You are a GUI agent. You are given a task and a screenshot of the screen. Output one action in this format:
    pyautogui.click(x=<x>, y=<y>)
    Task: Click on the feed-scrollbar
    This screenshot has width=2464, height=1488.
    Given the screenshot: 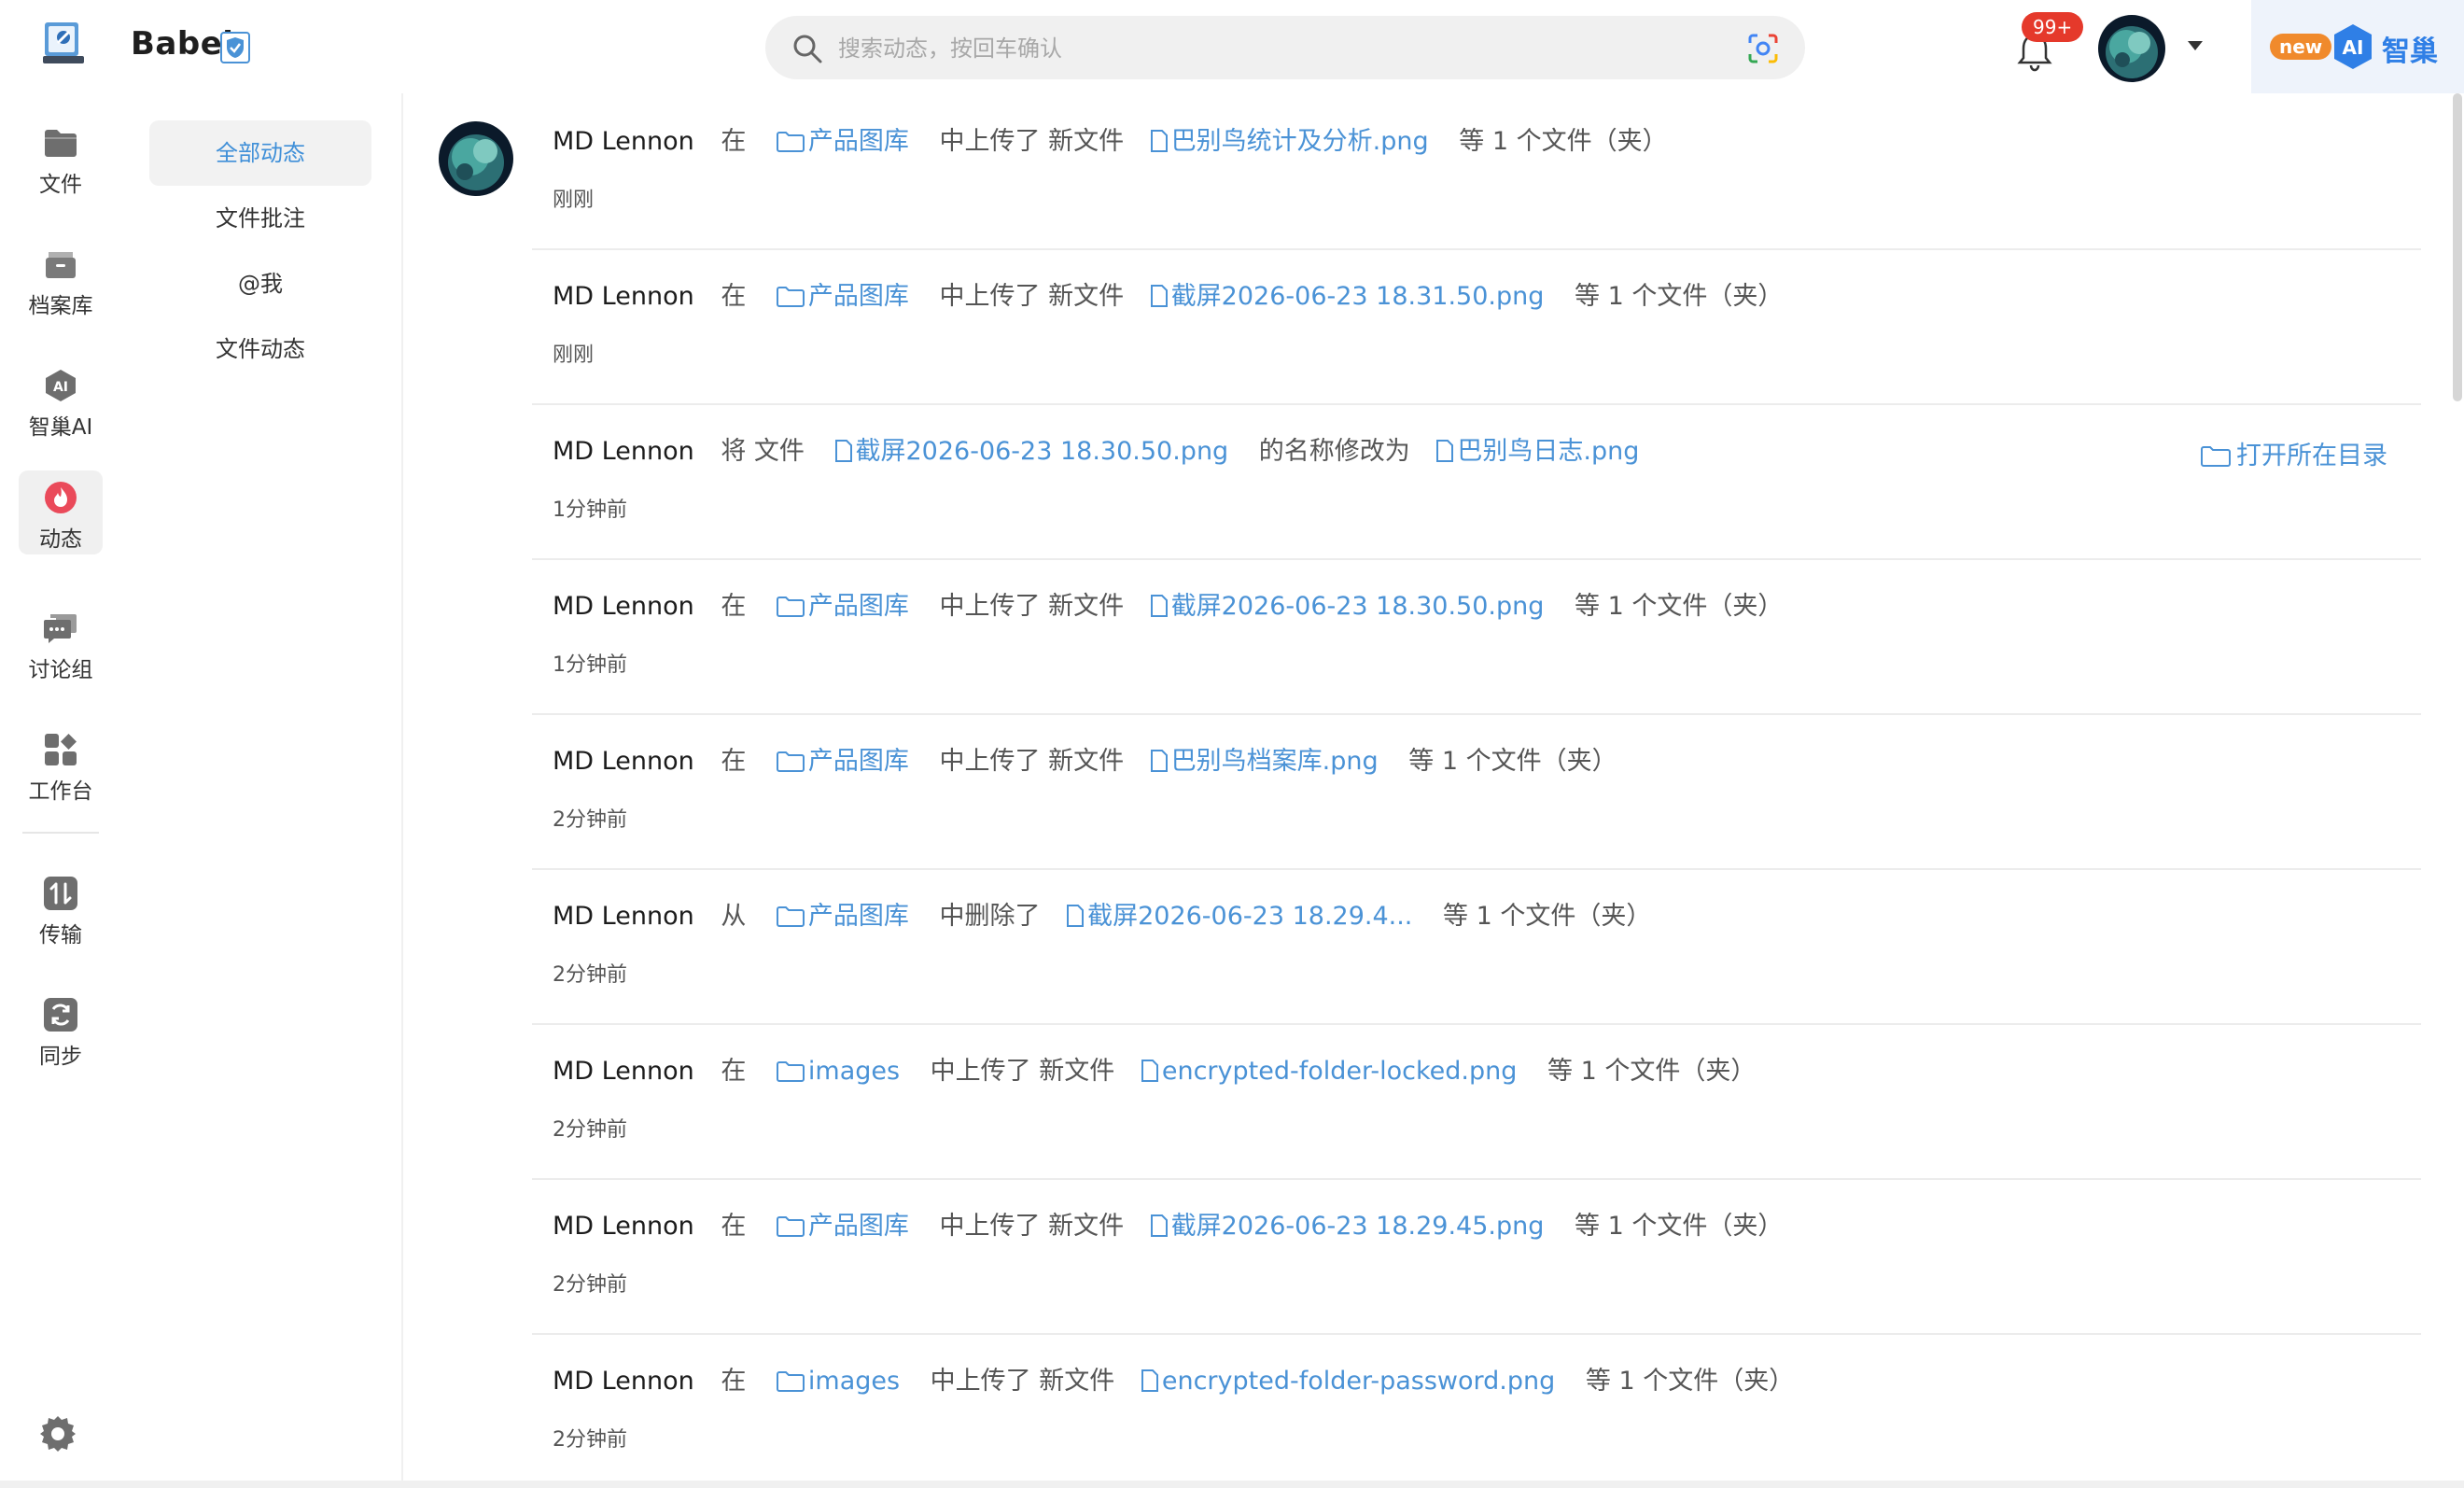 What is the action you would take?
    pyautogui.click(x=2457, y=247)
    